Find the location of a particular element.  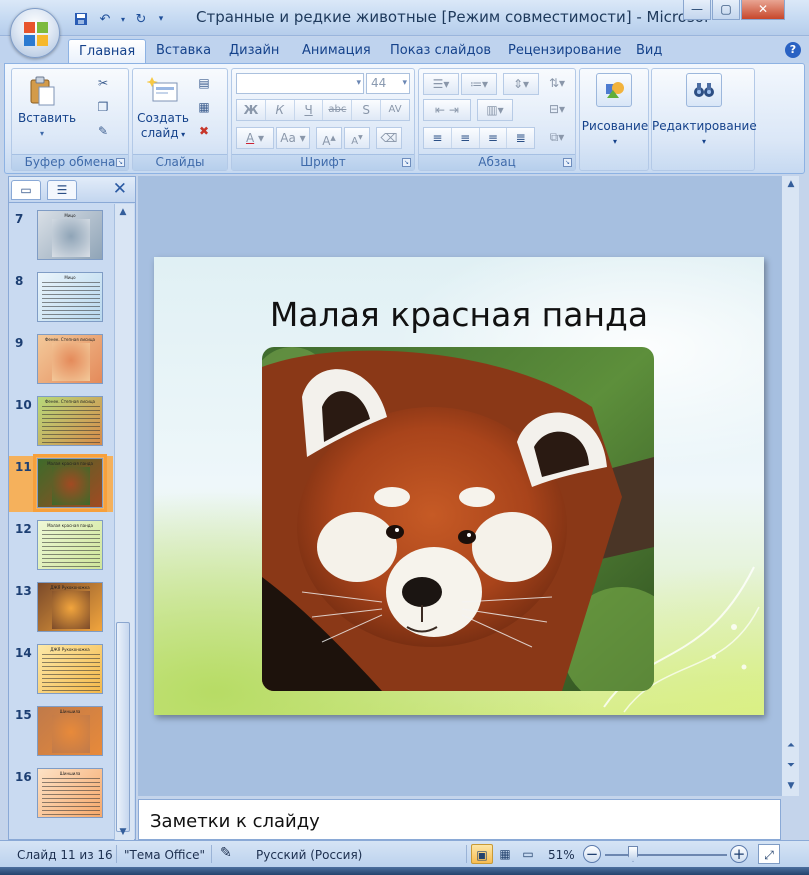

save-icon is located at coordinates (81, 19).